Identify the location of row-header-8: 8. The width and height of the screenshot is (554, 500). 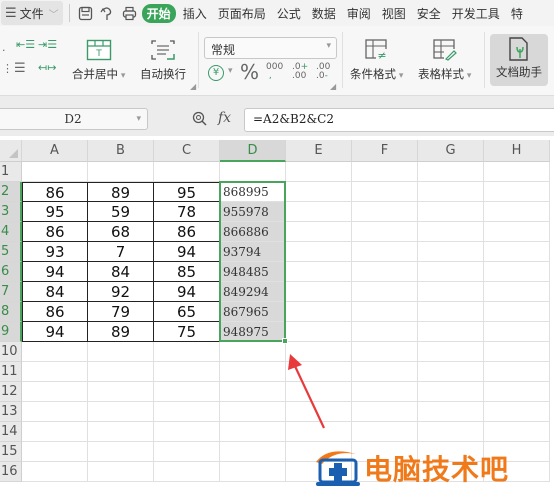
(11, 312).